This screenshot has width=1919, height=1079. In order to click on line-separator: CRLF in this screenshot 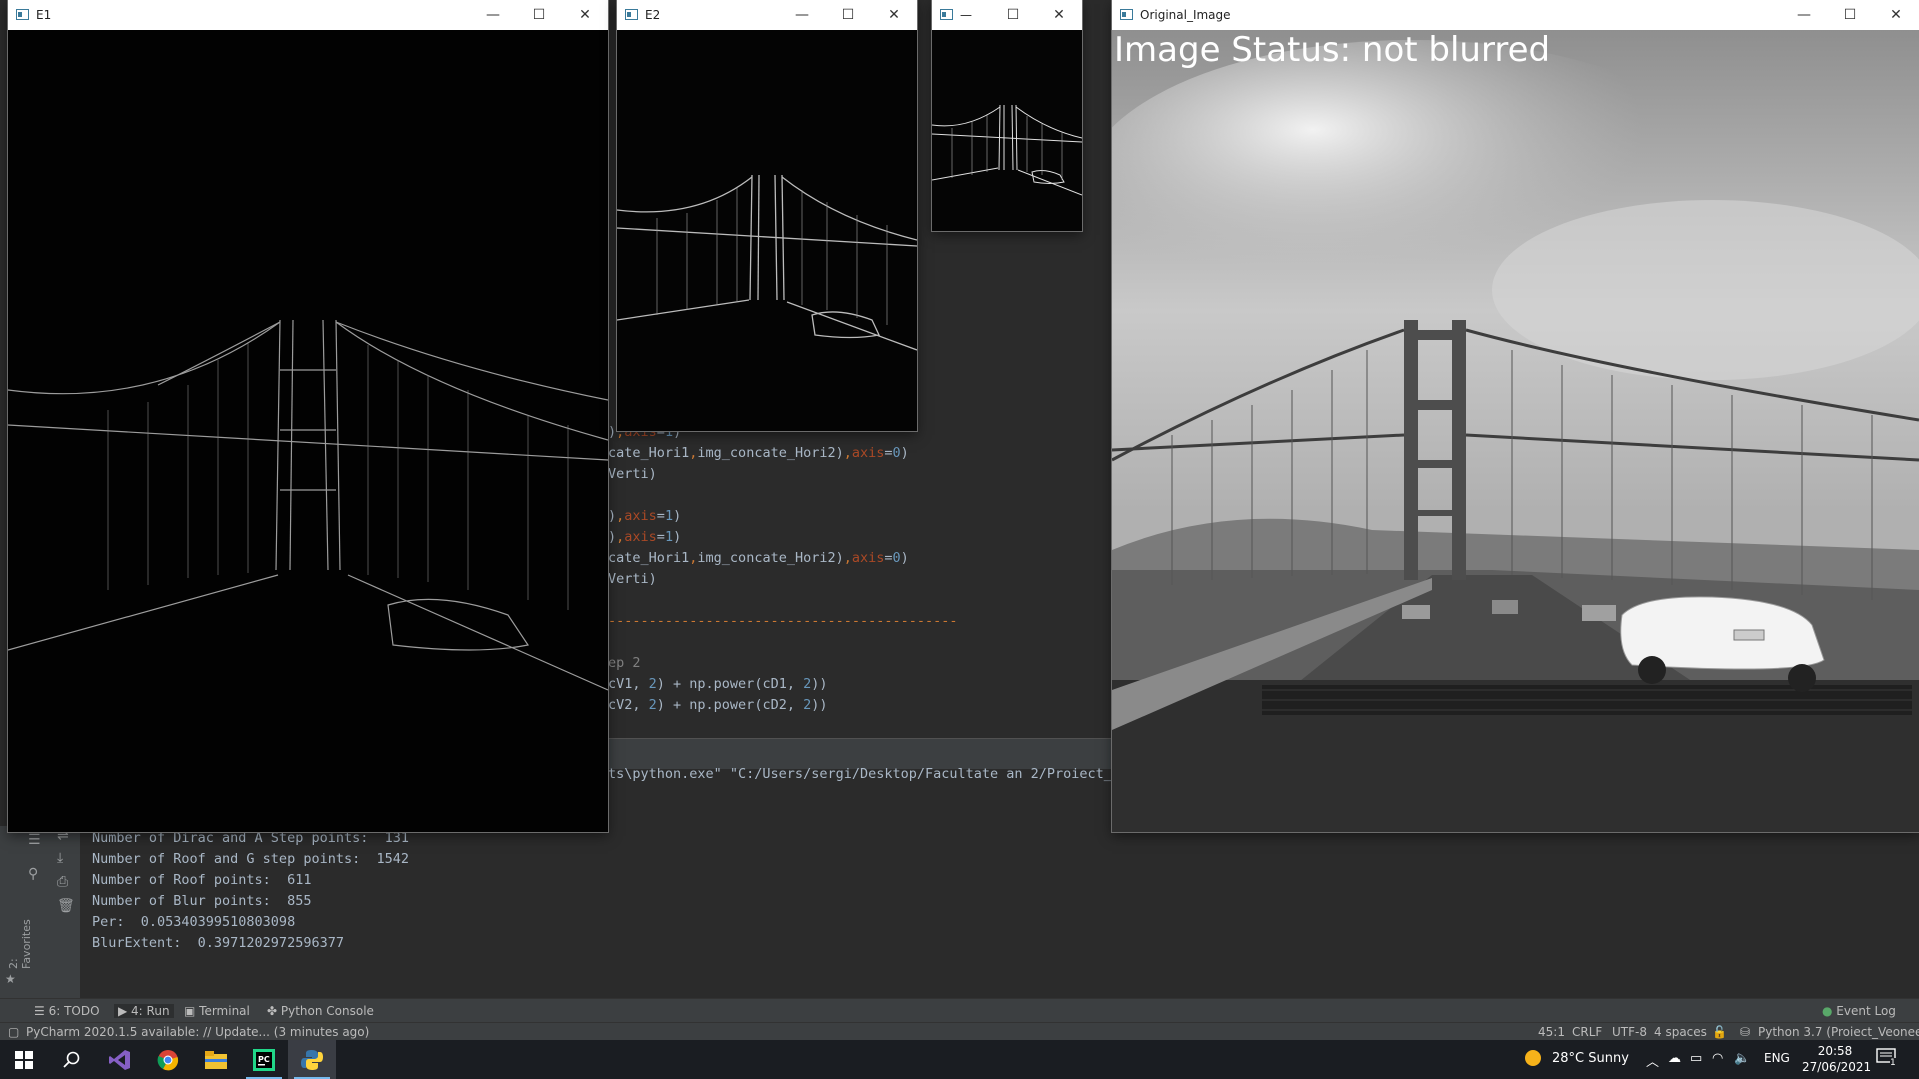, I will do `click(1587, 1032)`.